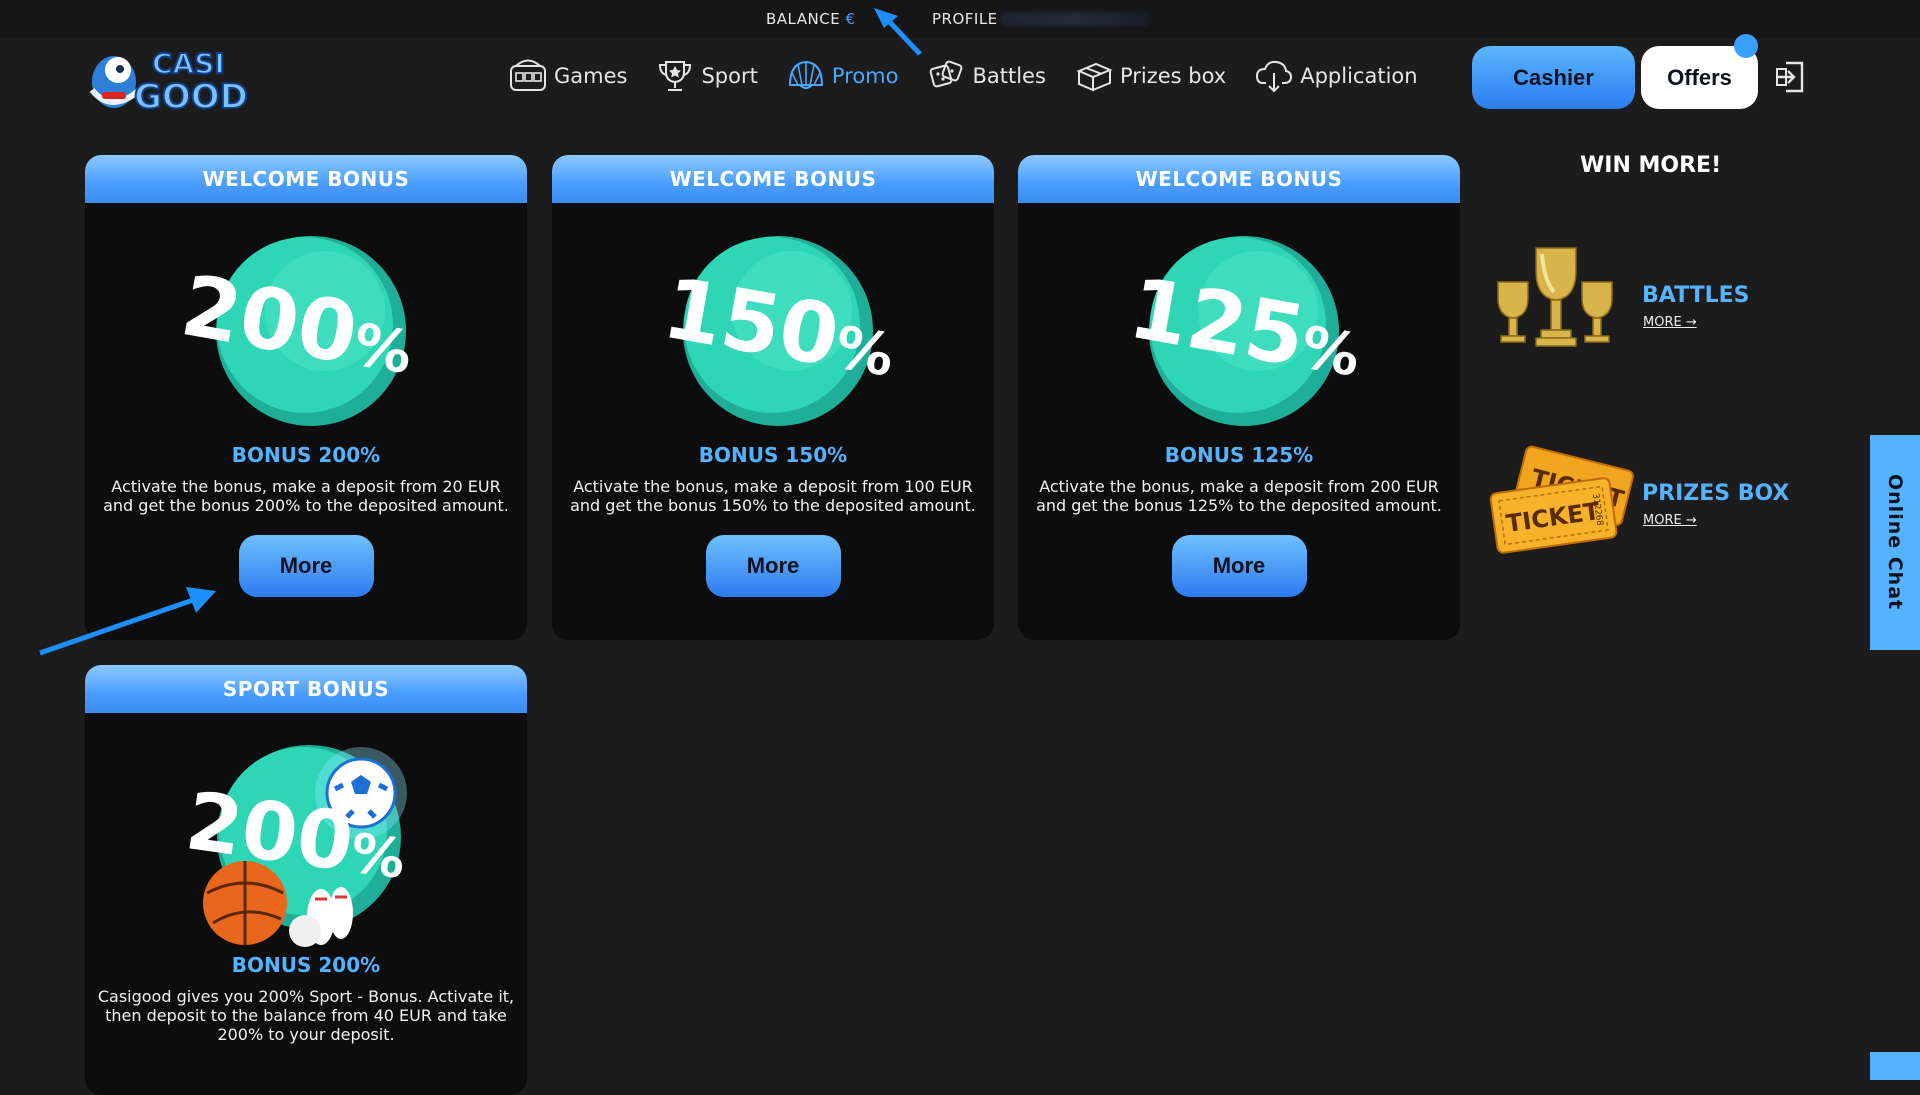 This screenshot has height=1095, width=1920. What do you see at coordinates (1561, 499) in the screenshot?
I see `tickets-icon: TICKET TICKET312268` at bounding box center [1561, 499].